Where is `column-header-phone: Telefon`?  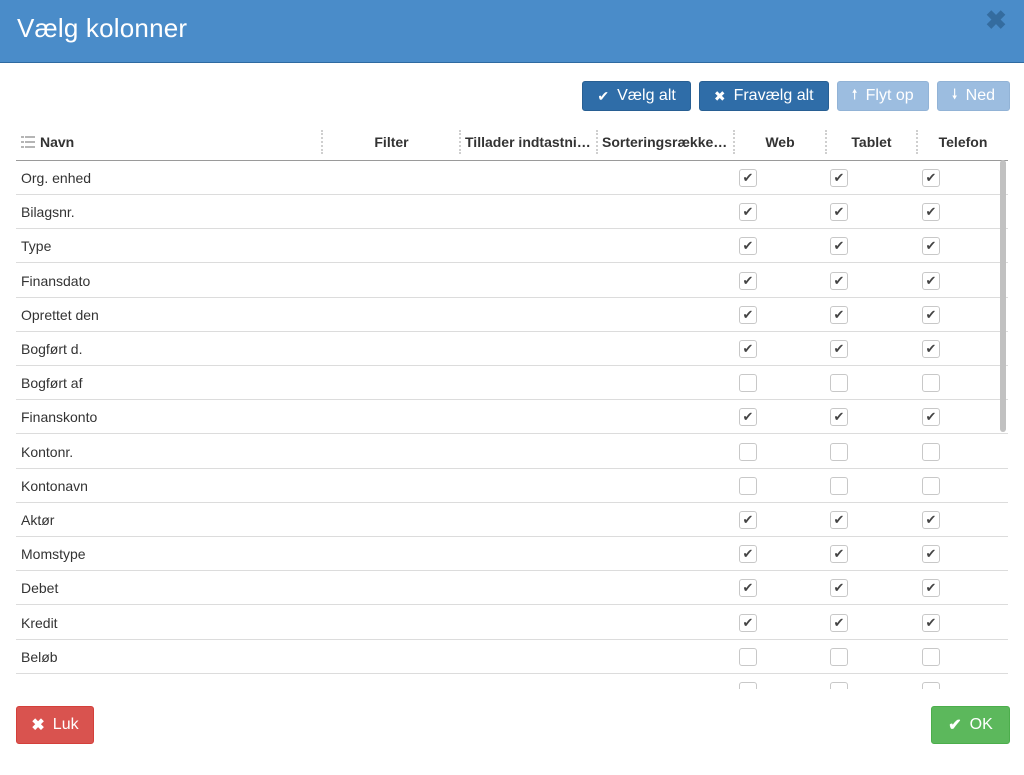 column-header-phone: Telefon is located at coordinates (963, 143).